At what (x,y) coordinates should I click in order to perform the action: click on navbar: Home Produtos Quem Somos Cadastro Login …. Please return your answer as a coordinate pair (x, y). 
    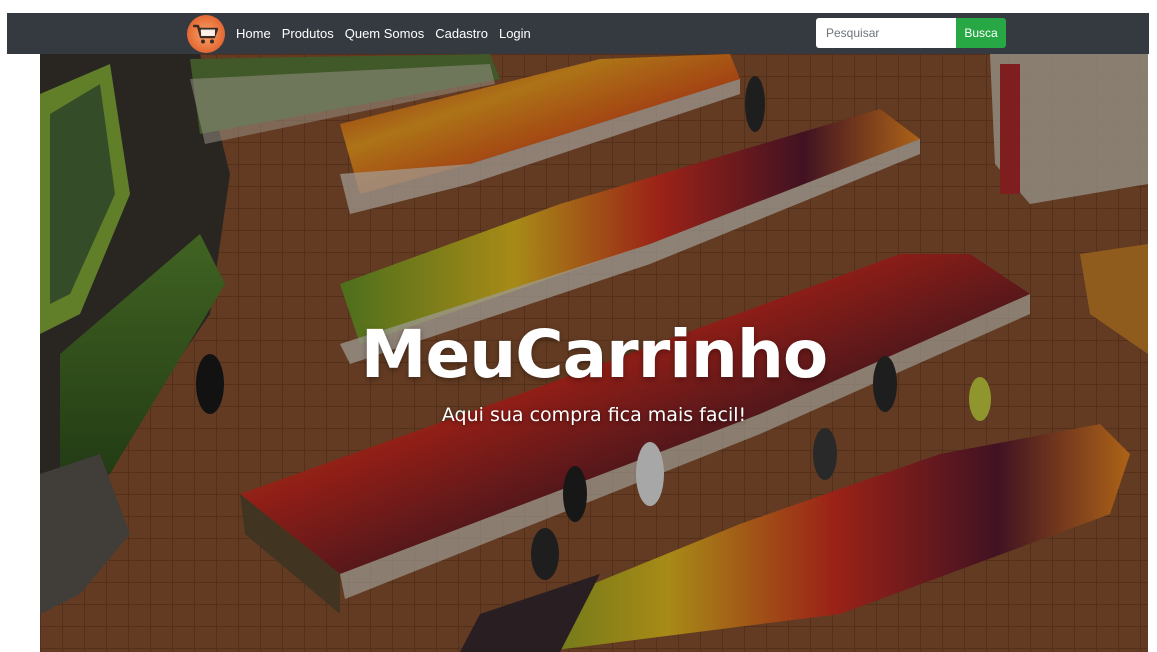
    Looking at the image, I should click on (578, 33).